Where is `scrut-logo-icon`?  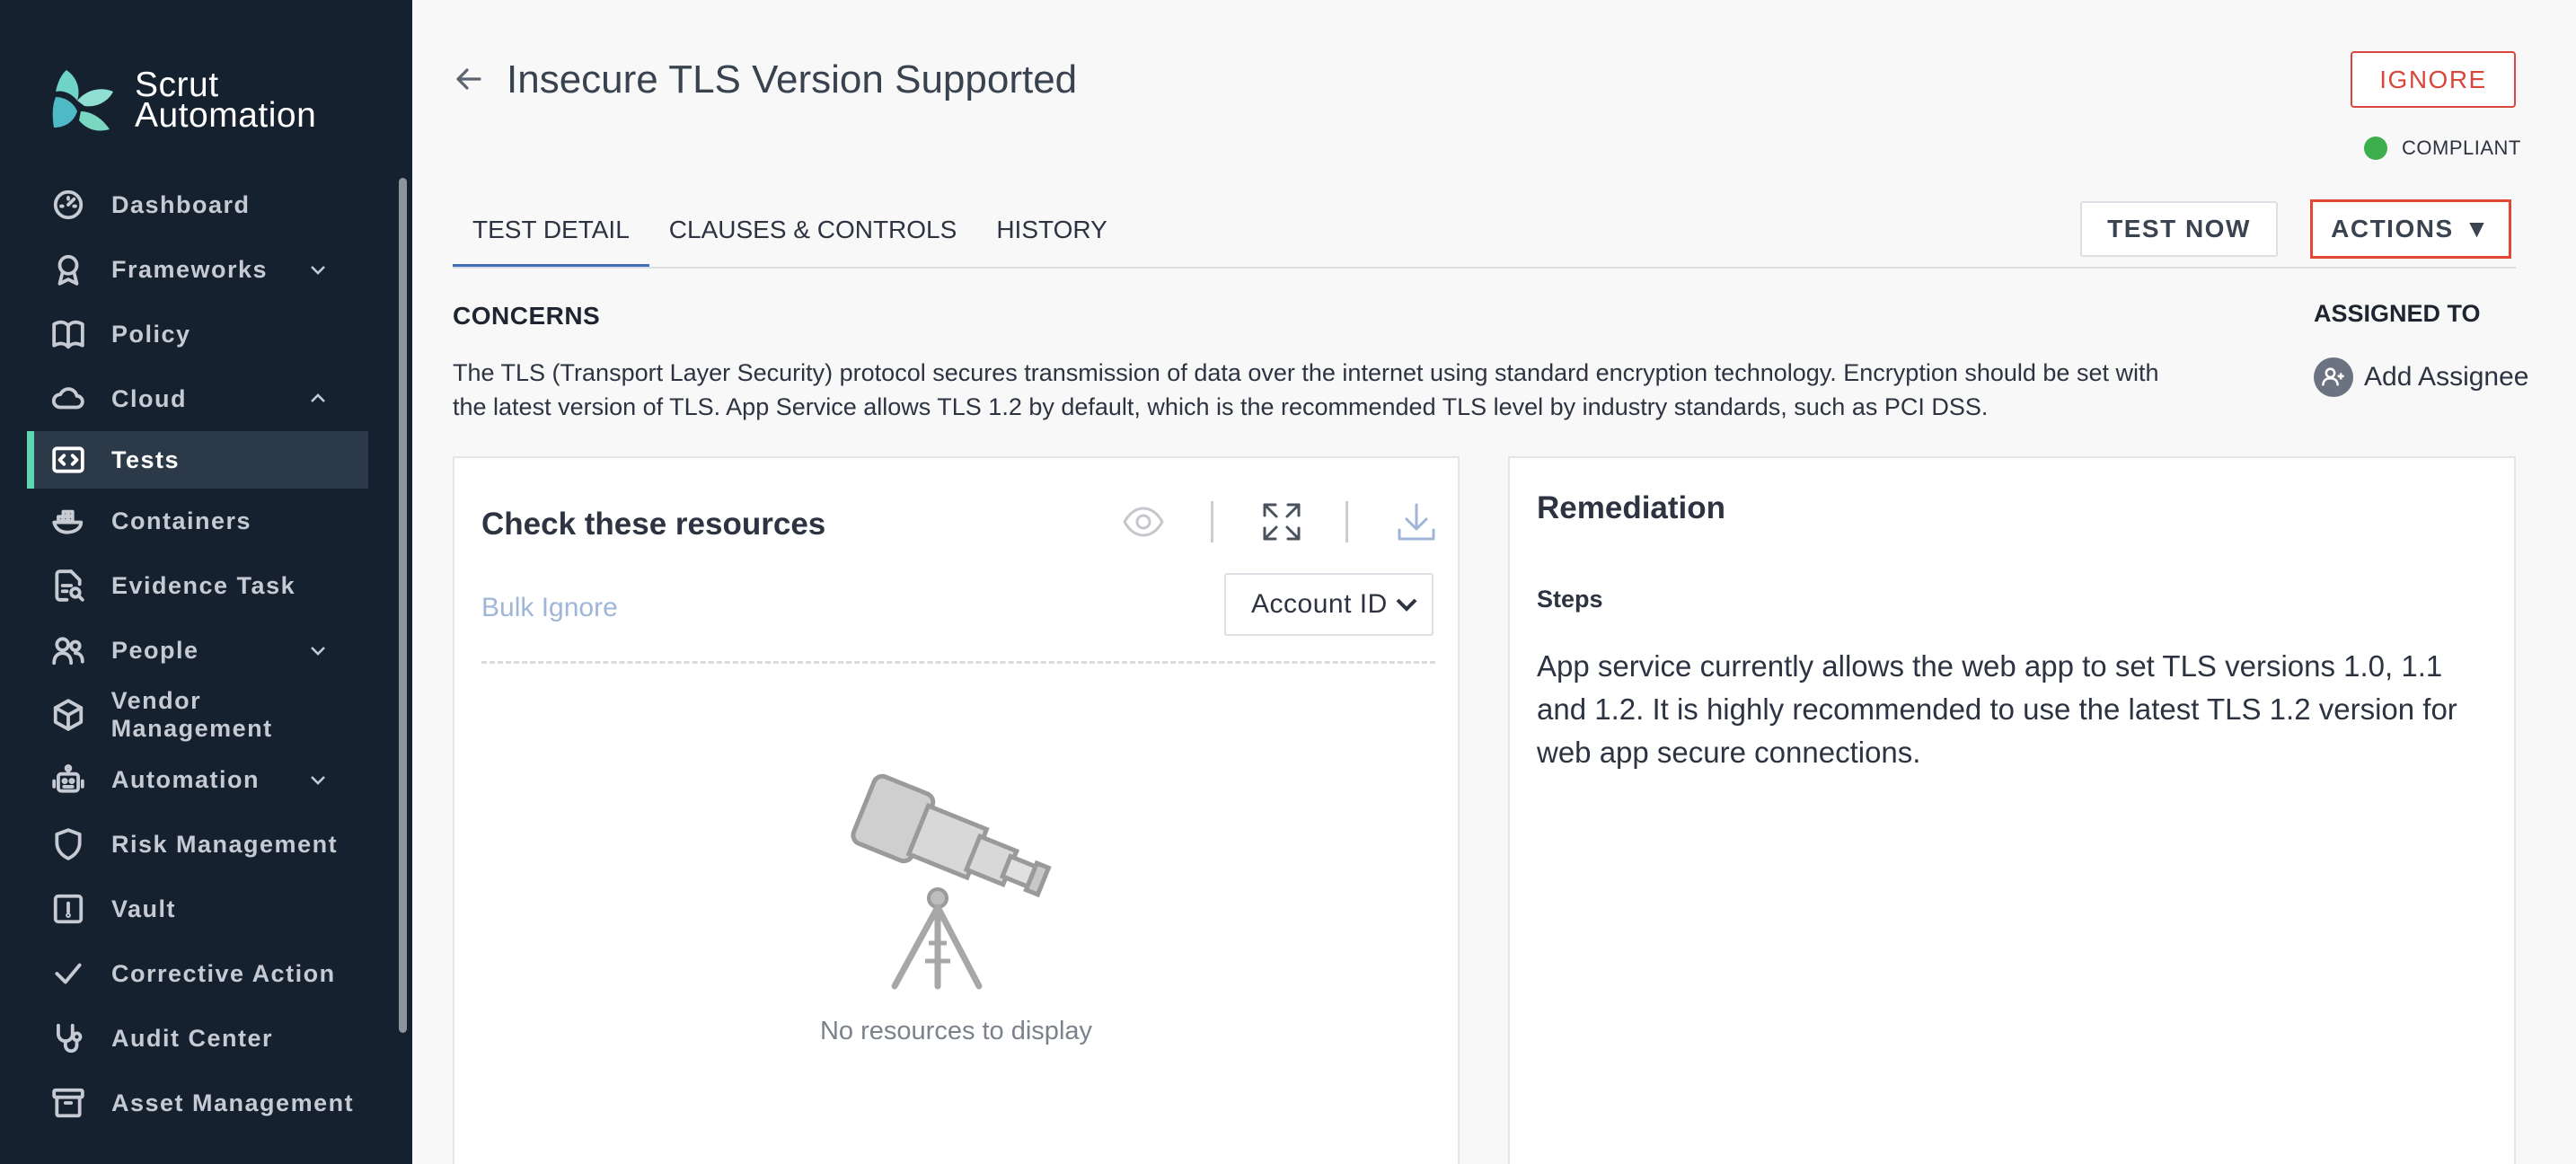 scrut-logo-icon is located at coordinates (82, 100).